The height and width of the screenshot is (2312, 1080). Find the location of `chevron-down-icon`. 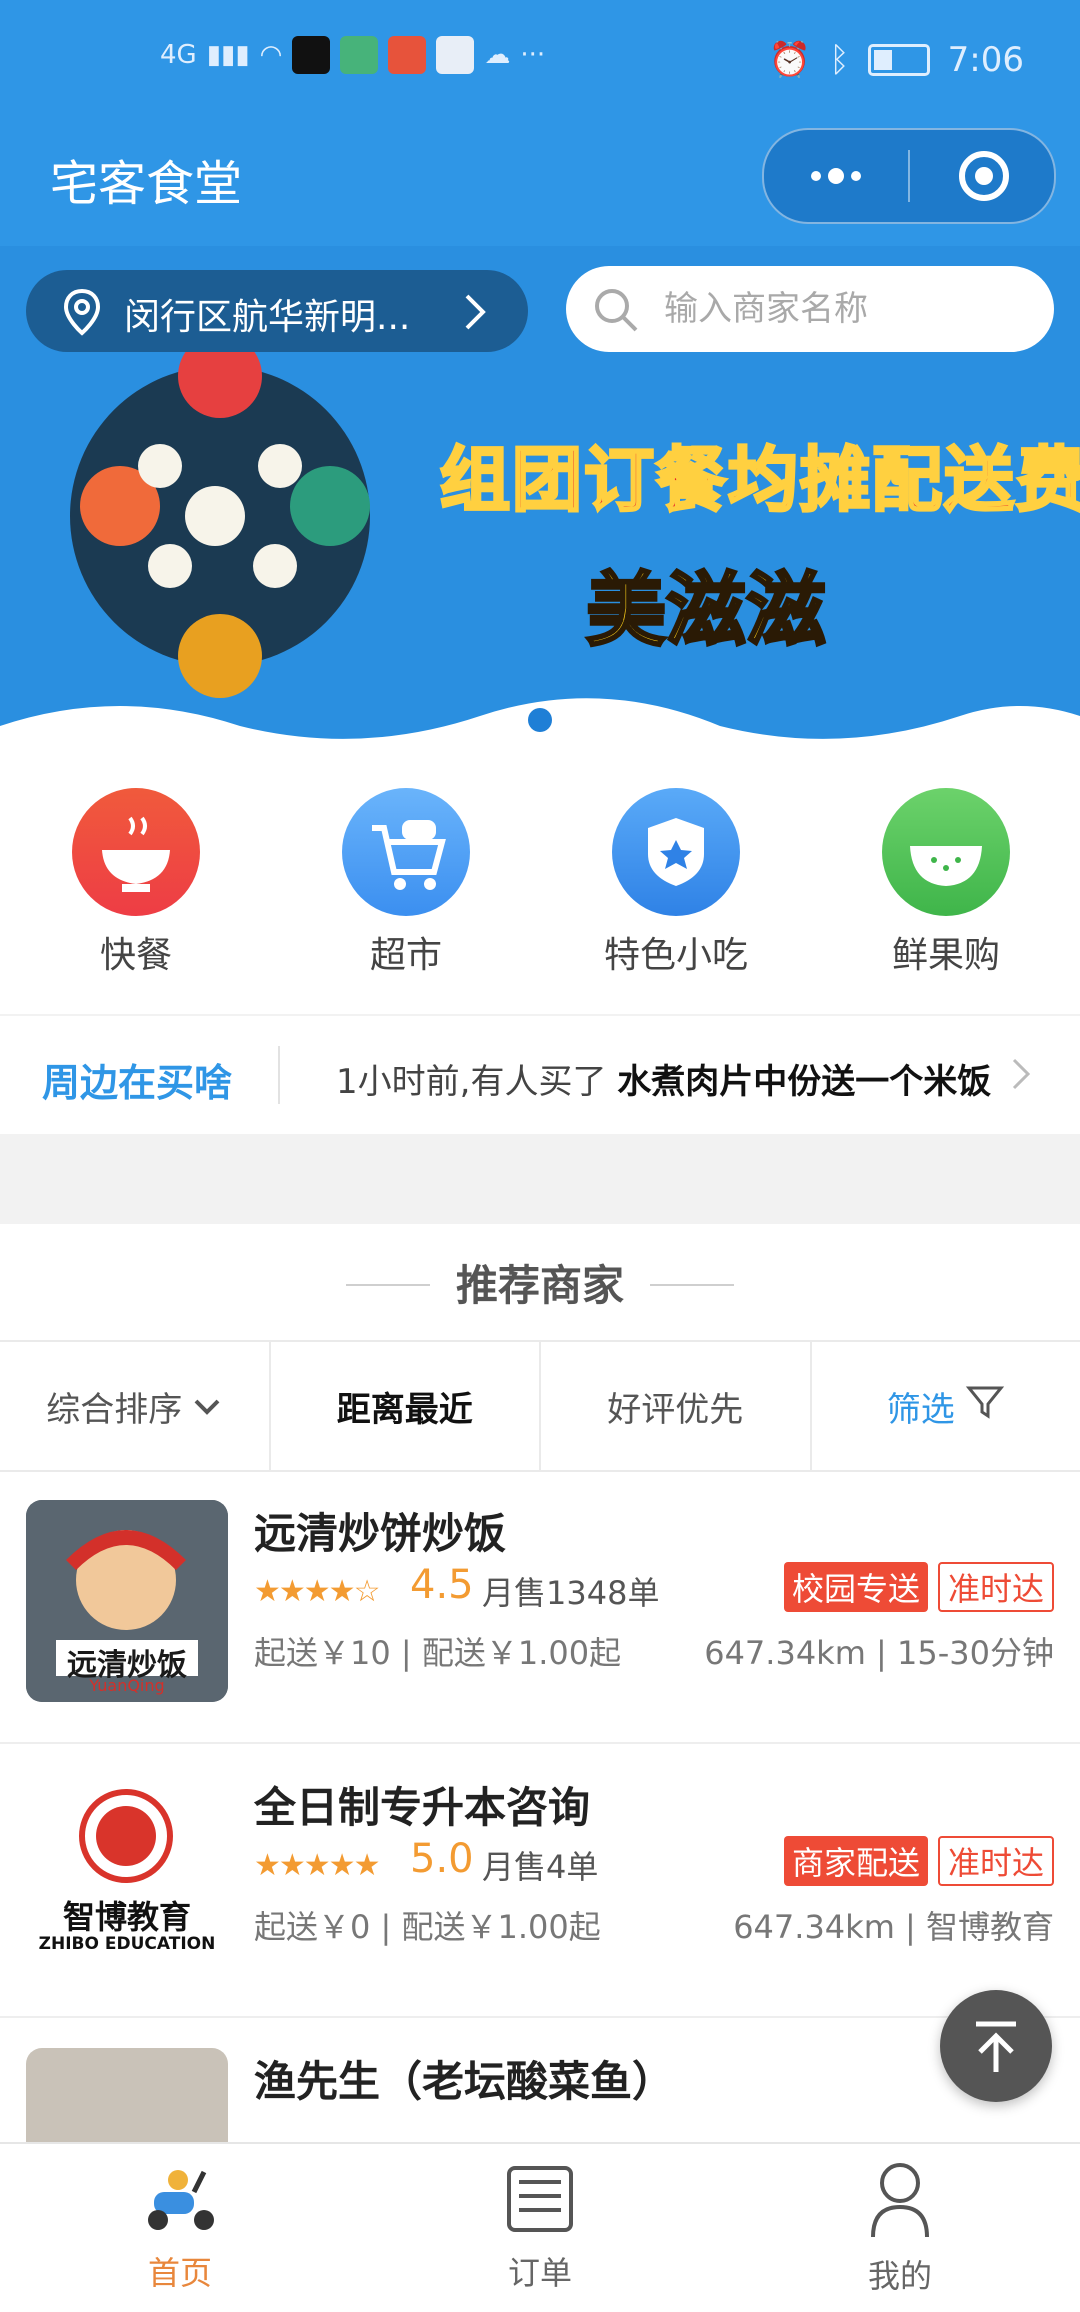

chevron-down-icon is located at coordinates (207, 1406).